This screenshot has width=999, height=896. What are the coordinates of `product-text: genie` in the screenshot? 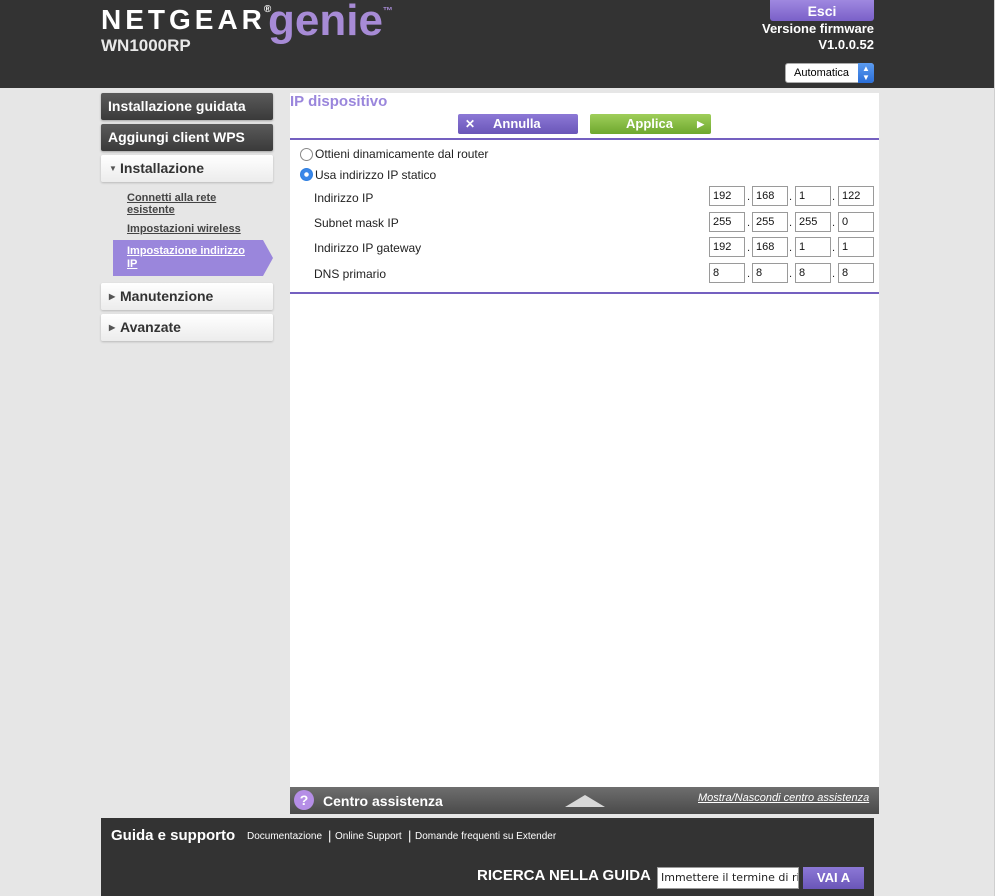 It's located at (325, 22).